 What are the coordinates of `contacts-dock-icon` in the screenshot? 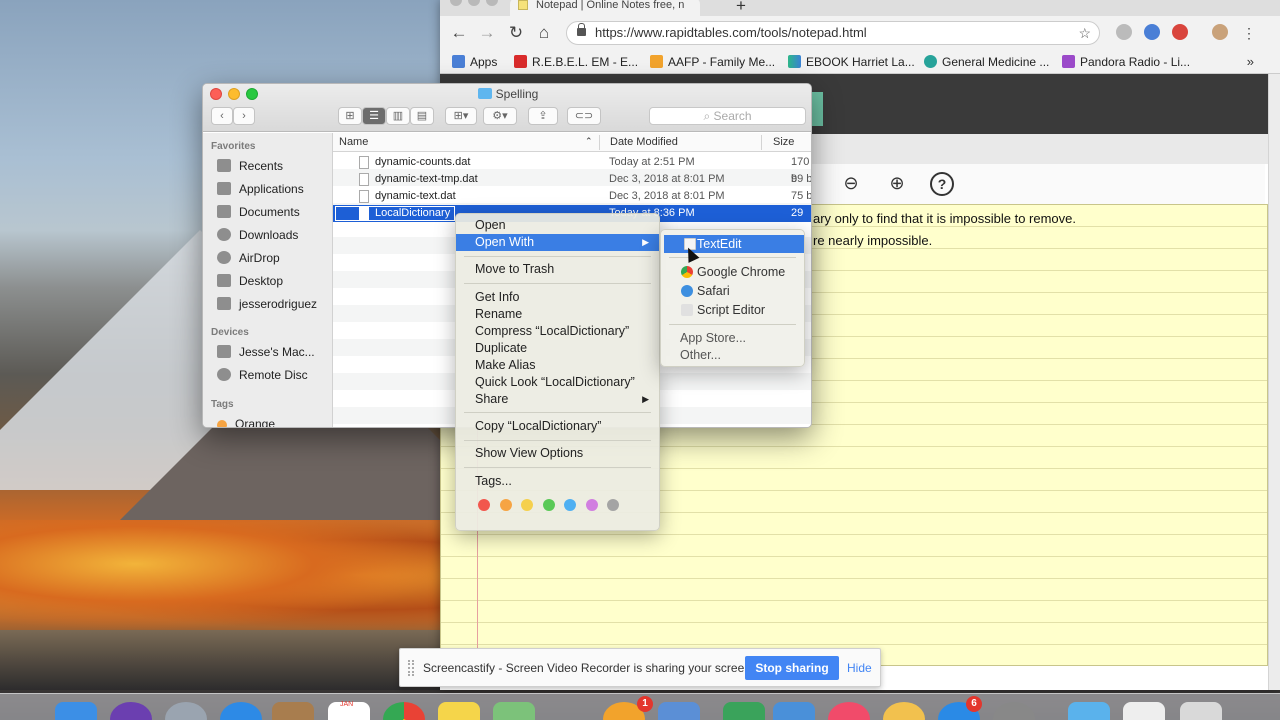 It's located at (293, 711).